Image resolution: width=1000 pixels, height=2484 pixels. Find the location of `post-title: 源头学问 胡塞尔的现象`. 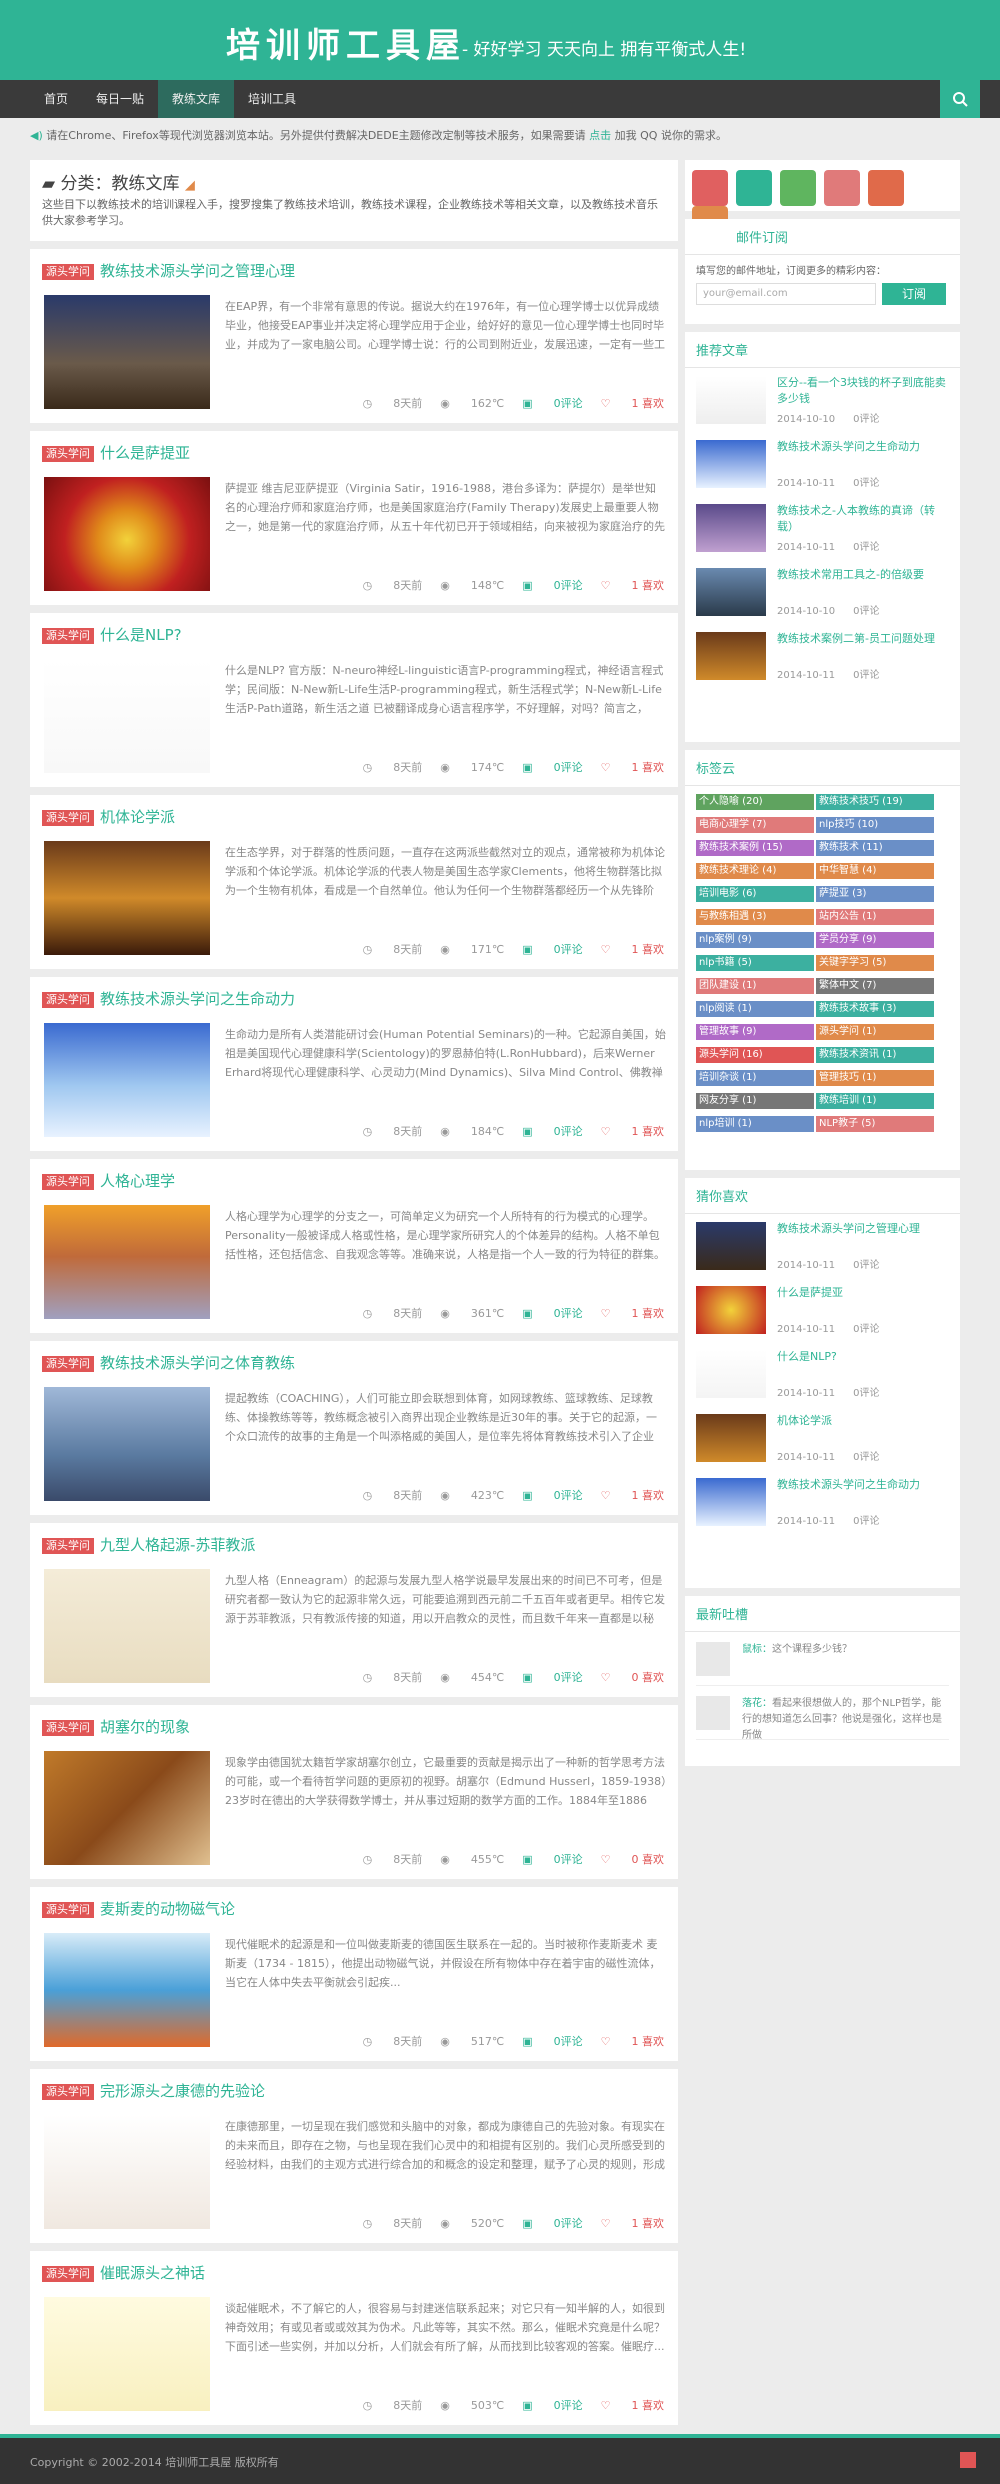

post-title: 源头学问 胡塞尔的现象 is located at coordinates (116, 1727).